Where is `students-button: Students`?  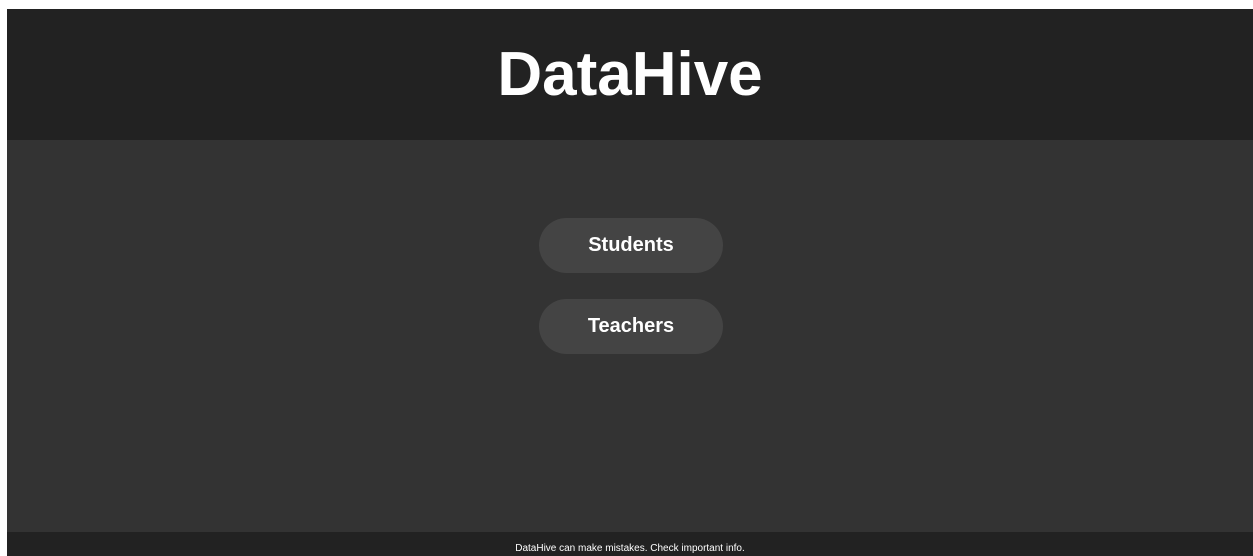
students-button: Students is located at coordinates (631, 245).